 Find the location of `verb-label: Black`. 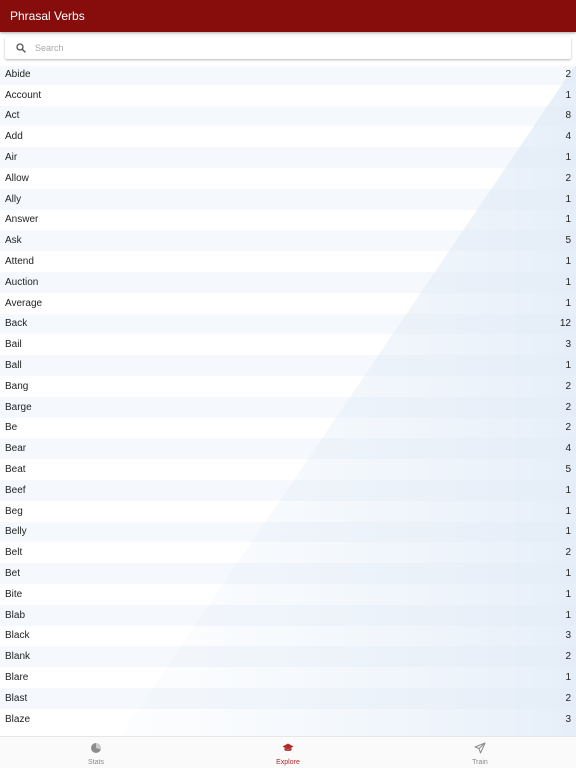

verb-label: Black is located at coordinates (17, 636).